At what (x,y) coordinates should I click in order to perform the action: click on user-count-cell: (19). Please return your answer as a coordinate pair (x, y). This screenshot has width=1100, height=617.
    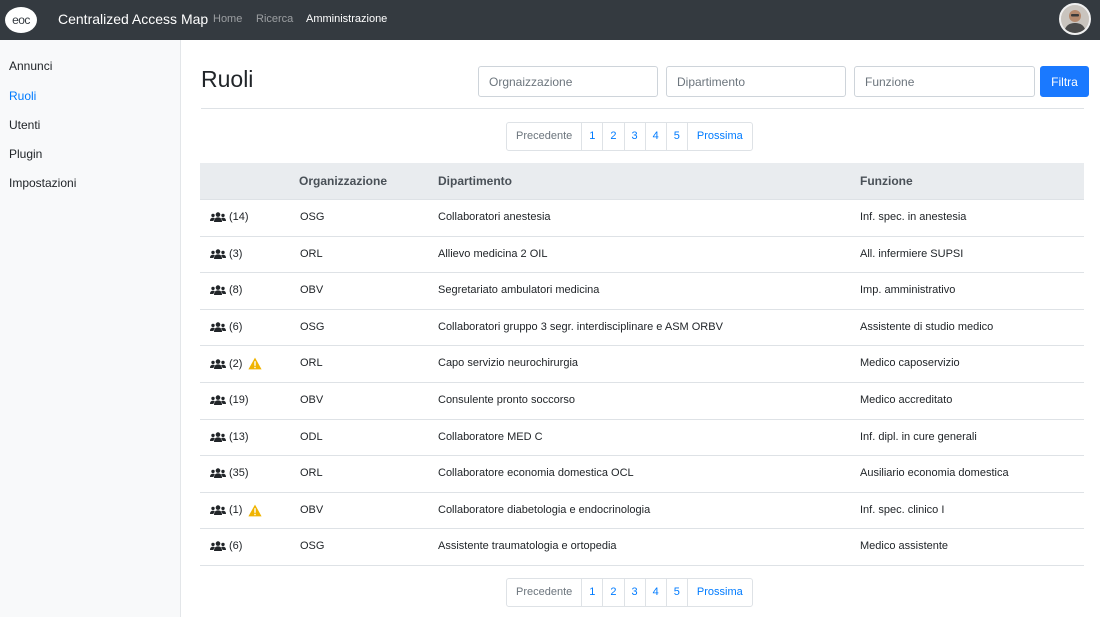
    Looking at the image, I should click on (229, 400).